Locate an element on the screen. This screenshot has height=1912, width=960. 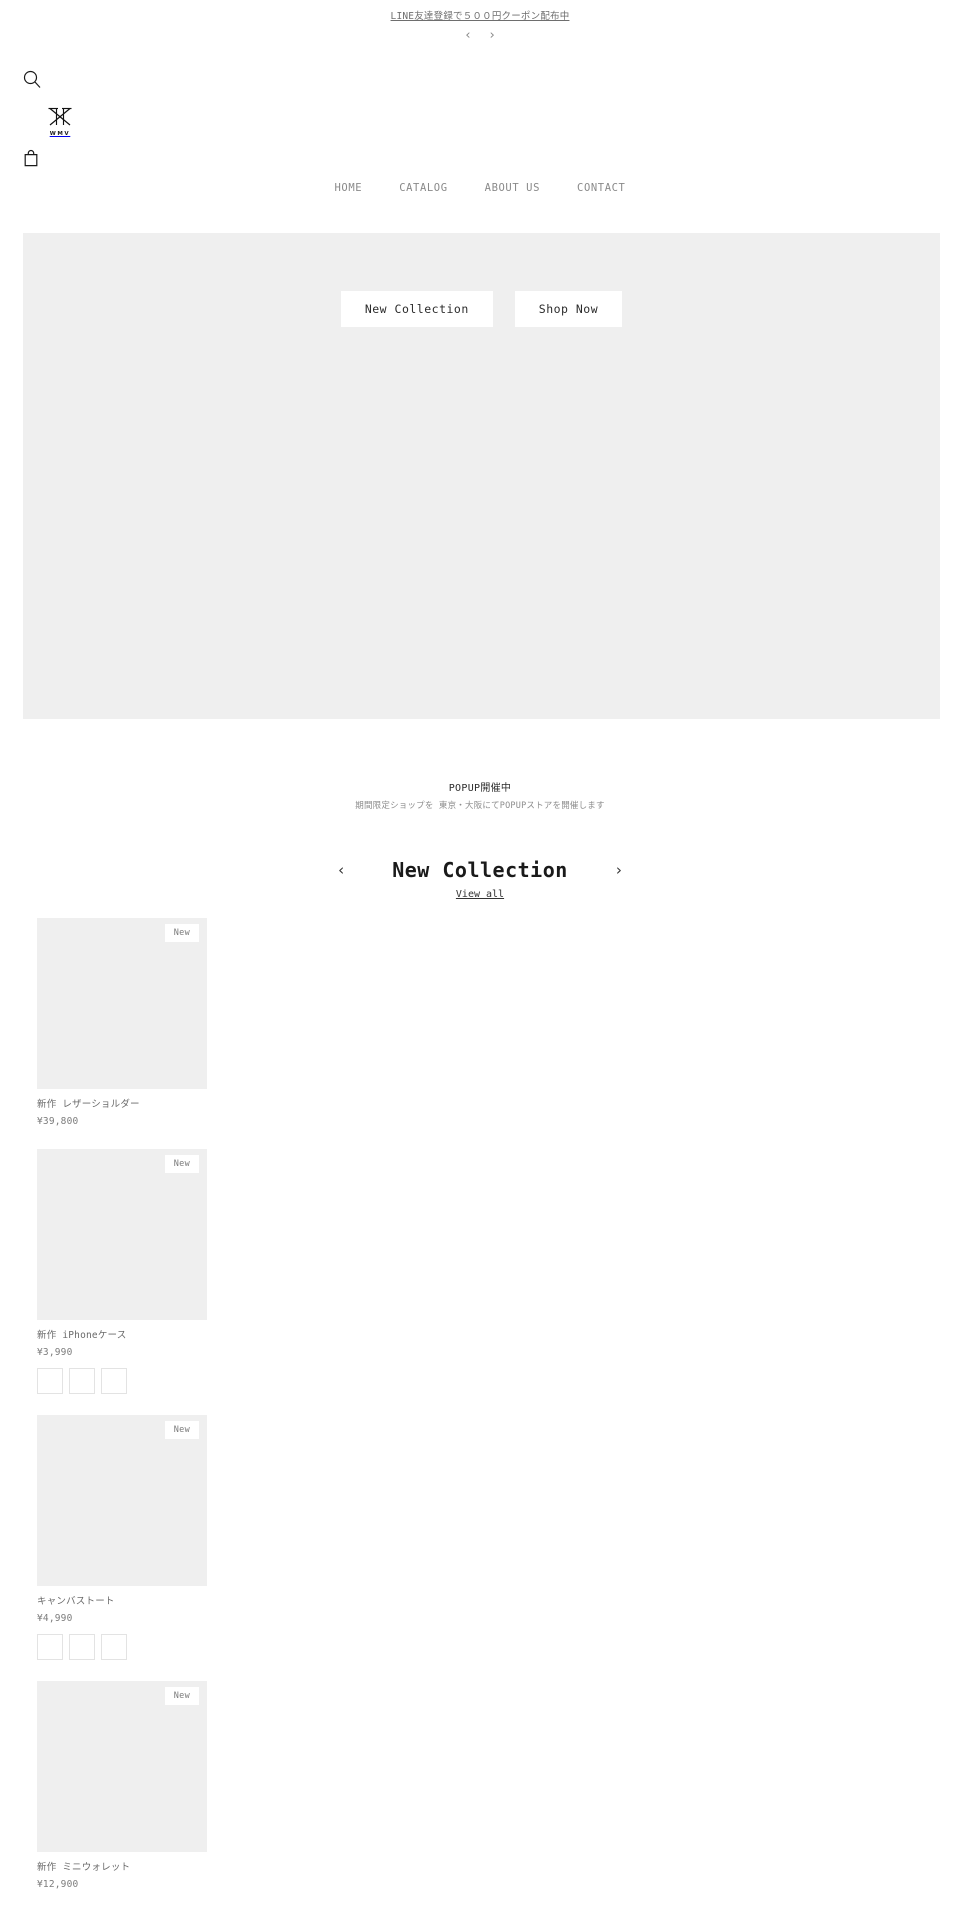
product-price: ¥39,800 is located at coordinates (58, 1121).